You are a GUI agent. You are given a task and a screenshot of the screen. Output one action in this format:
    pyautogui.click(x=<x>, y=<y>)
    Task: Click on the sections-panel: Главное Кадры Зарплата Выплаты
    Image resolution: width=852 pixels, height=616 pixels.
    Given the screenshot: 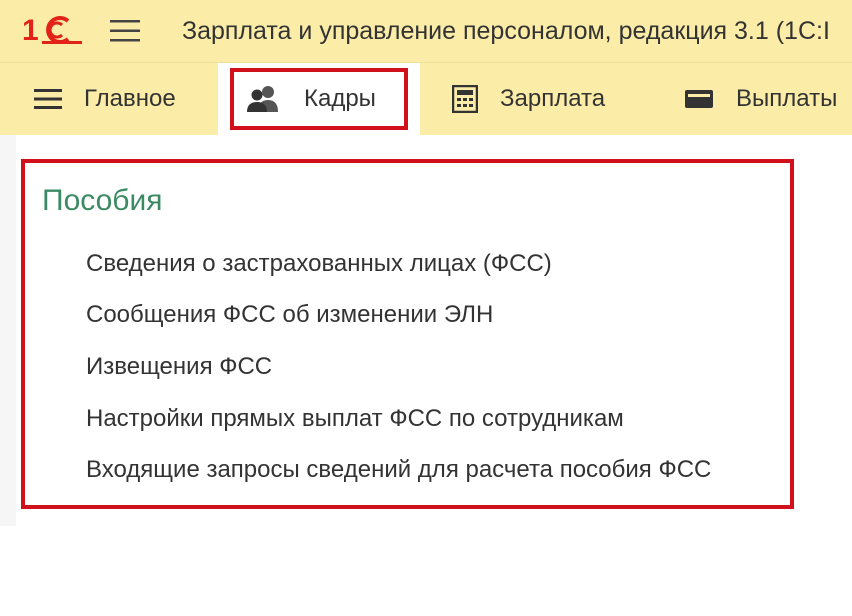 What is the action you would take?
    pyautogui.click(x=426, y=98)
    